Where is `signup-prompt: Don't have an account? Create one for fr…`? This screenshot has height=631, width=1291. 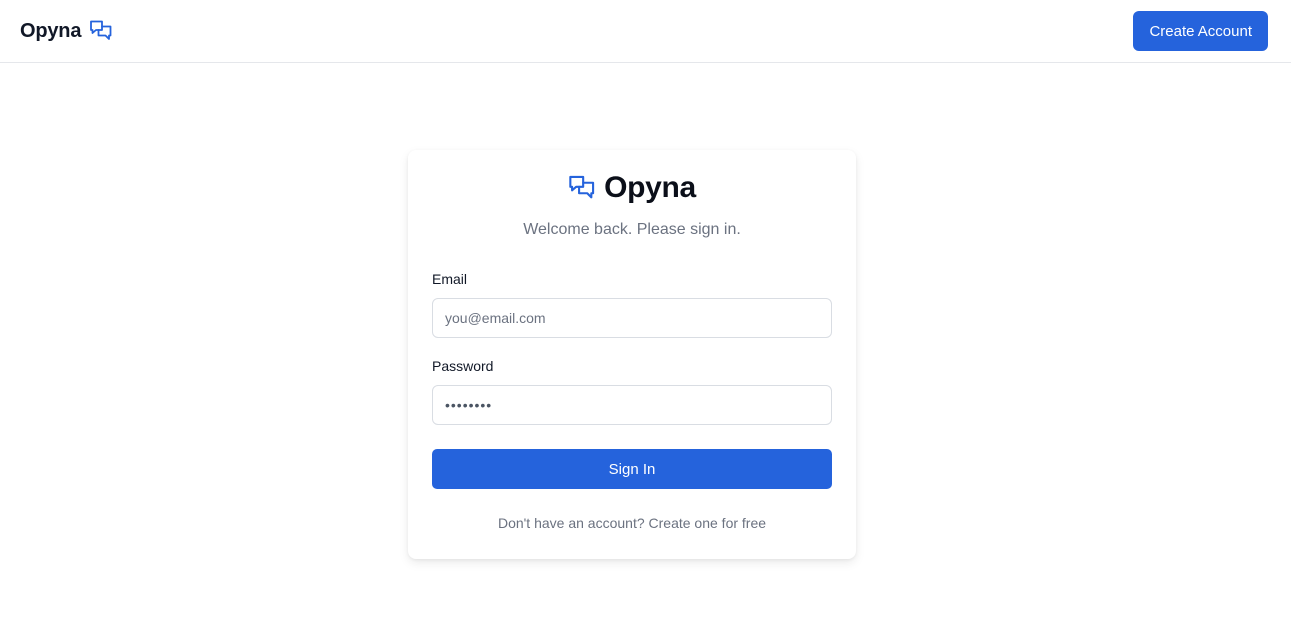
signup-prompt: Don't have an account? Create one for fr… is located at coordinates (632, 523).